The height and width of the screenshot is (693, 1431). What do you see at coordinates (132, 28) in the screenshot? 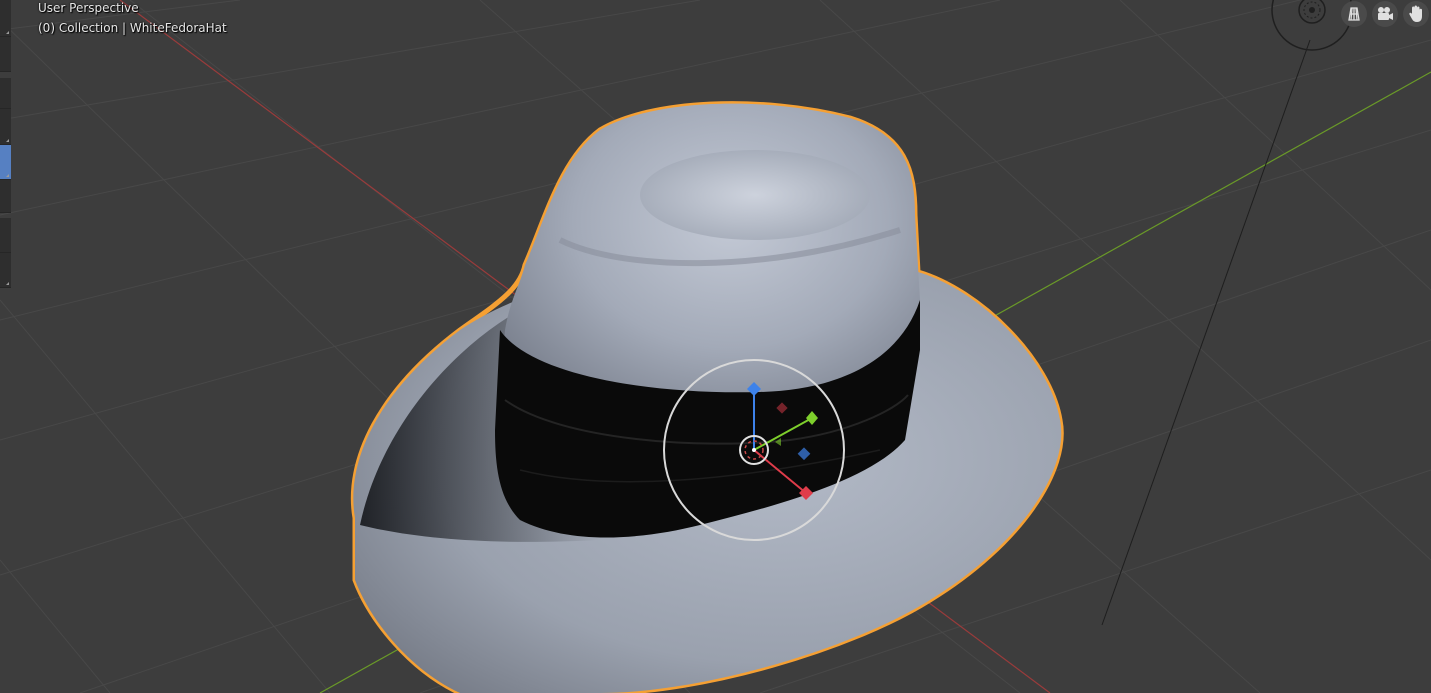
I see `object-info-label: (0) Collection | WhiteFedoraHat` at bounding box center [132, 28].